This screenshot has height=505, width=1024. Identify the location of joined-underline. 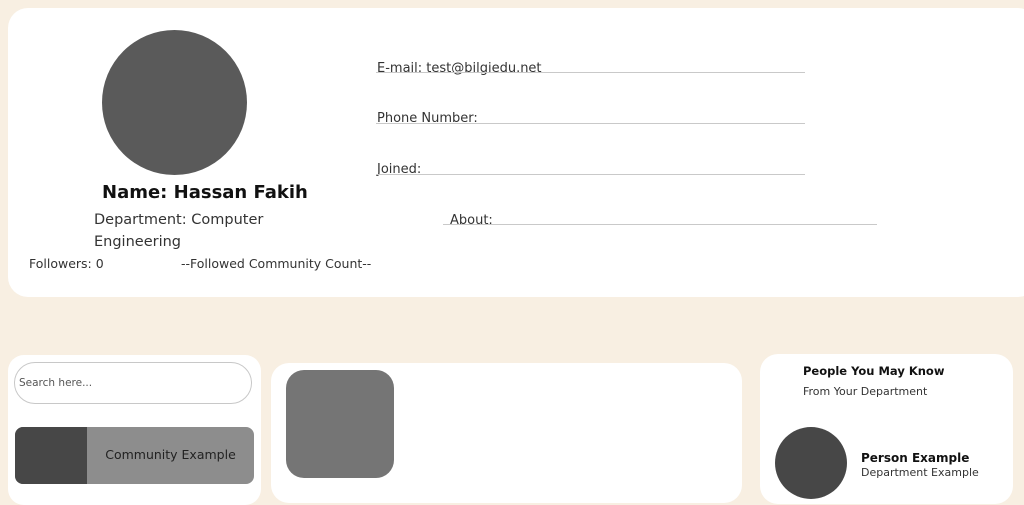
(590, 174).